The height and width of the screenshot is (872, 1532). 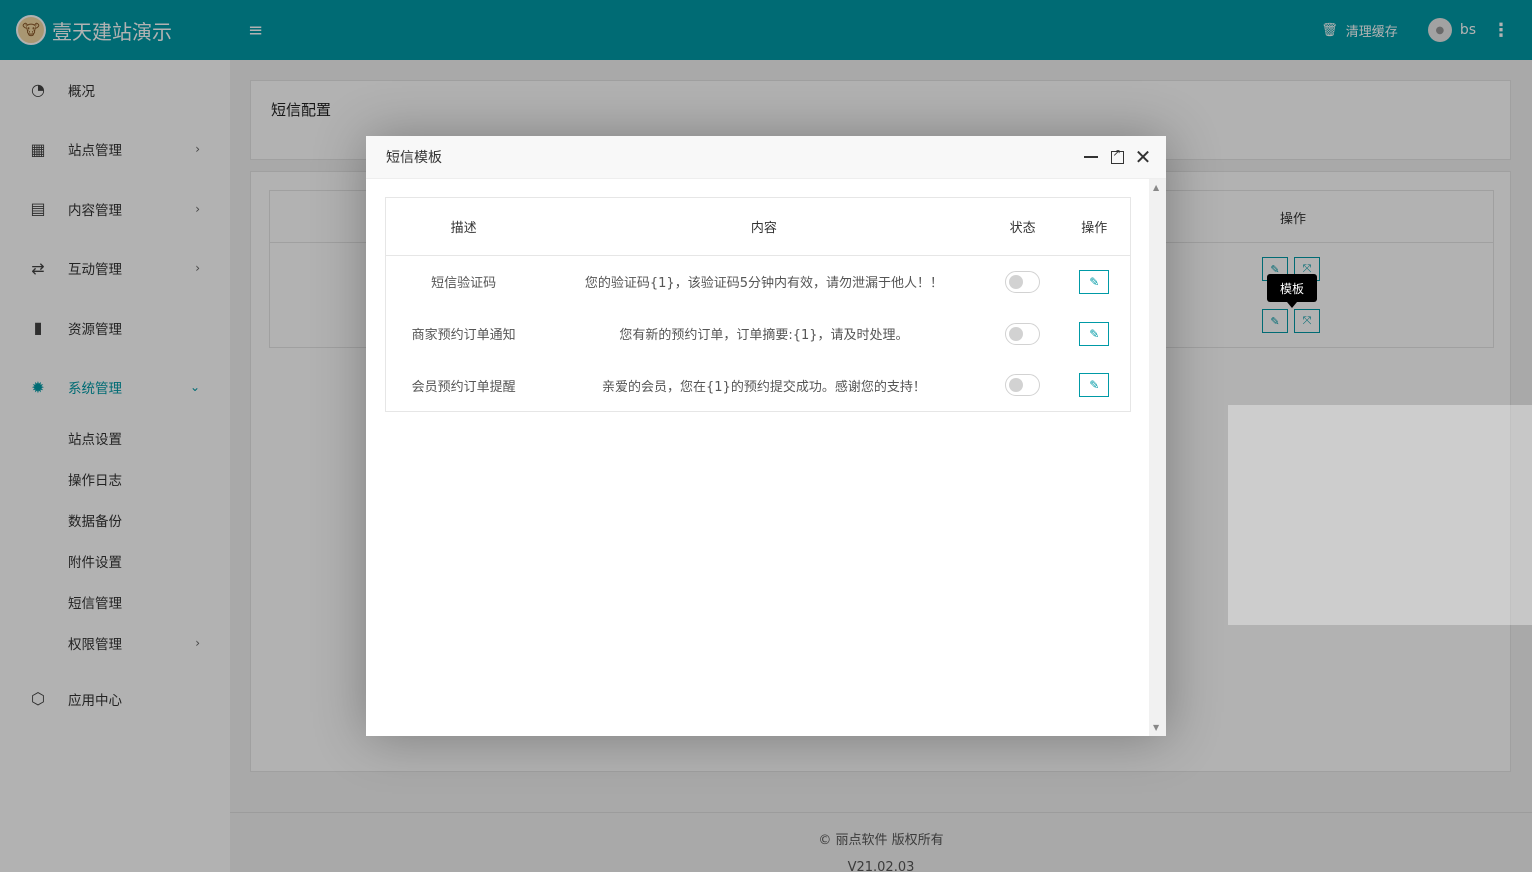 I want to click on table-row: 商家预约订单通知 您有新的预约订单，订单摘要:{1}，请及时处理。 ✎, so click(x=758, y=334).